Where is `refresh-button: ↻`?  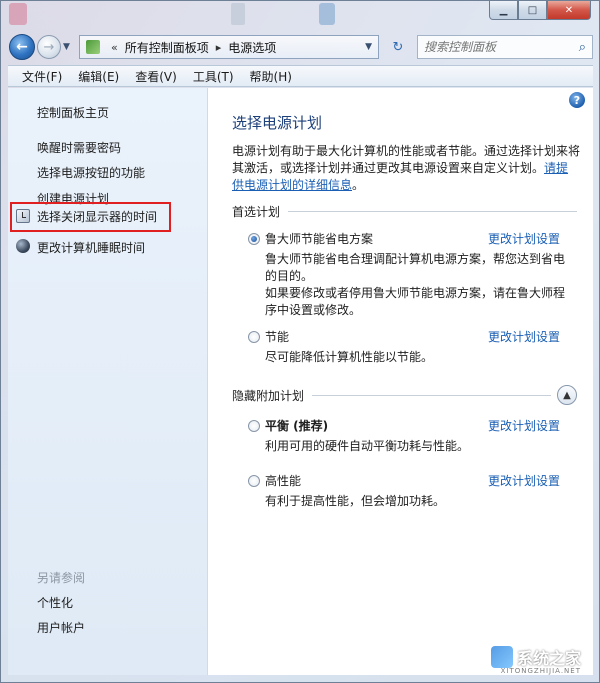
refresh-button: ↻ is located at coordinates (398, 47).